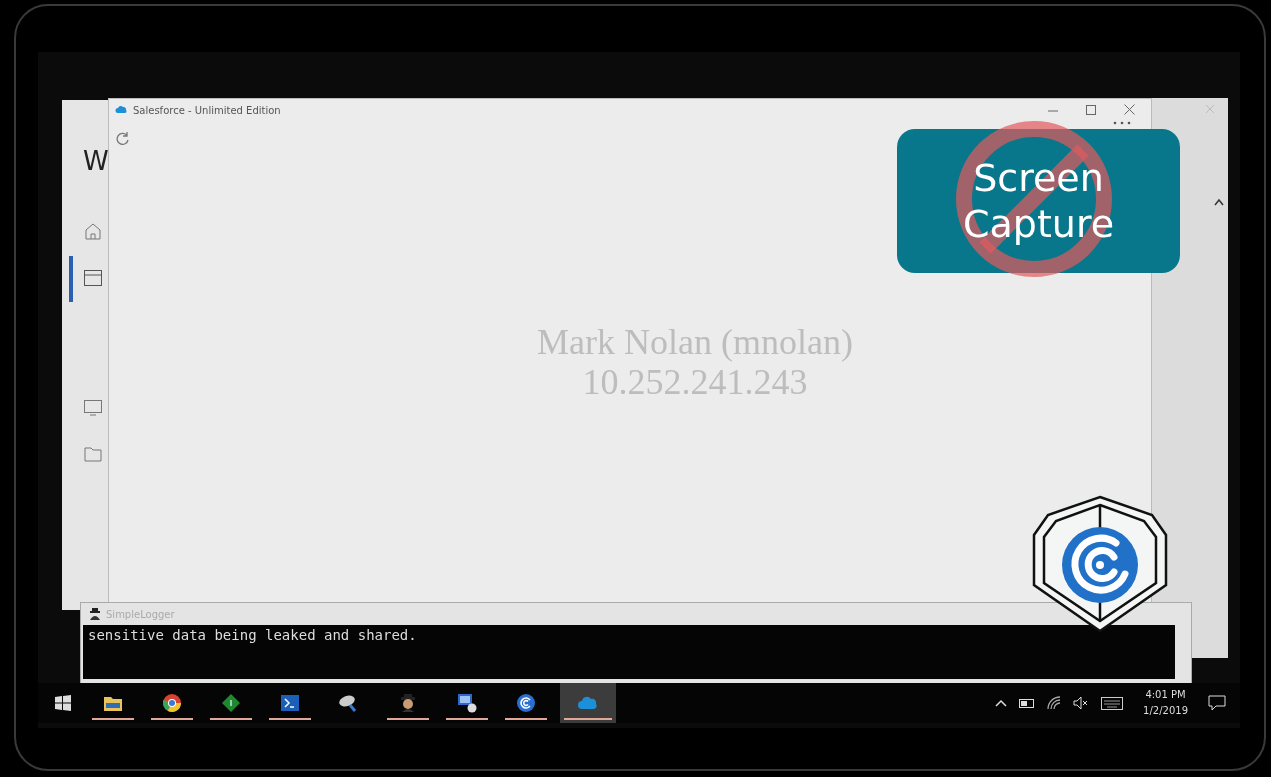  I want to click on clock-date: 1/2/2019, so click(1165, 711).